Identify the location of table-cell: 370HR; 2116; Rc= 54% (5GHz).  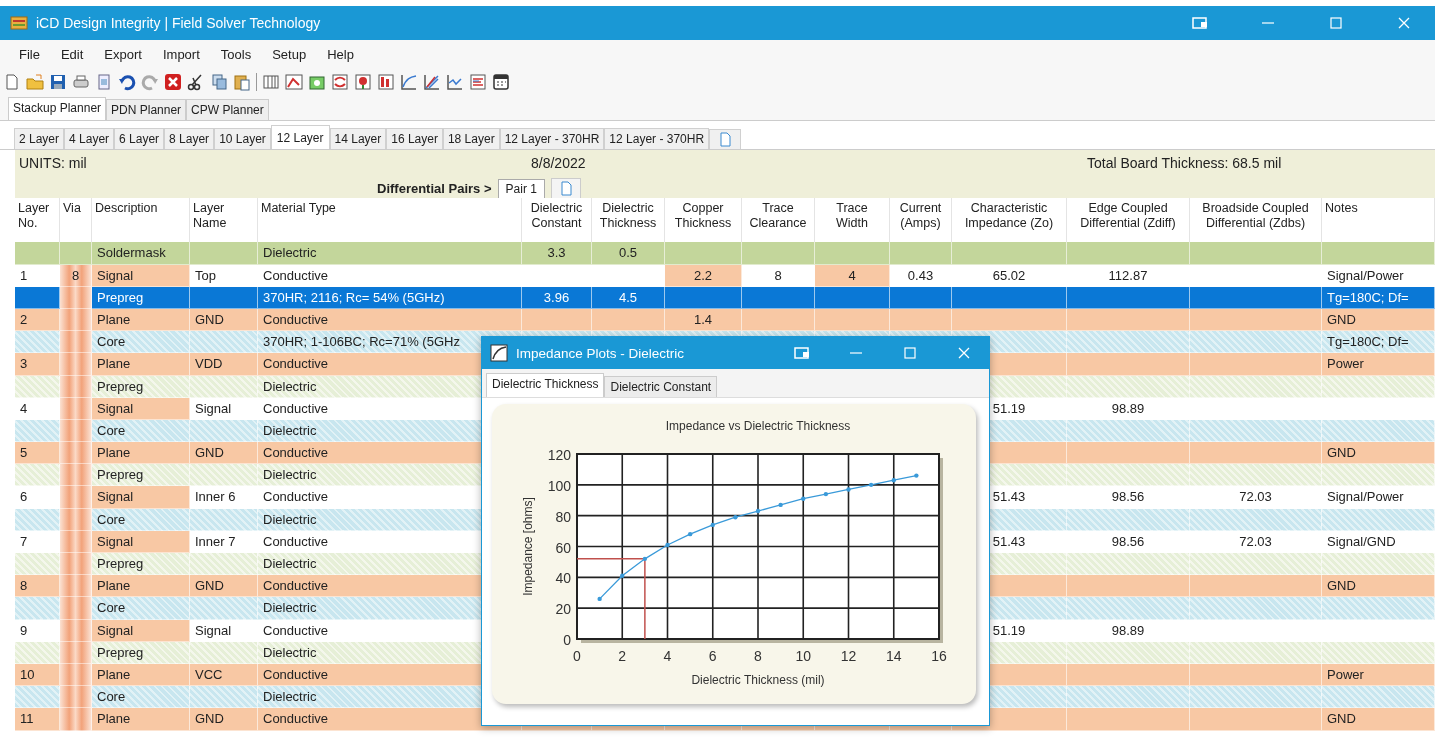
(390, 297).